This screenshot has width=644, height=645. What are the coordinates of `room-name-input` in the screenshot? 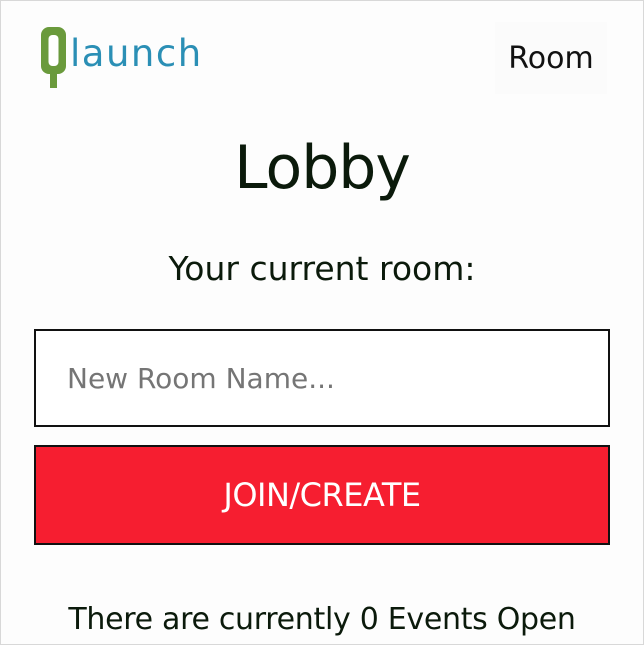 It's located at (322, 378).